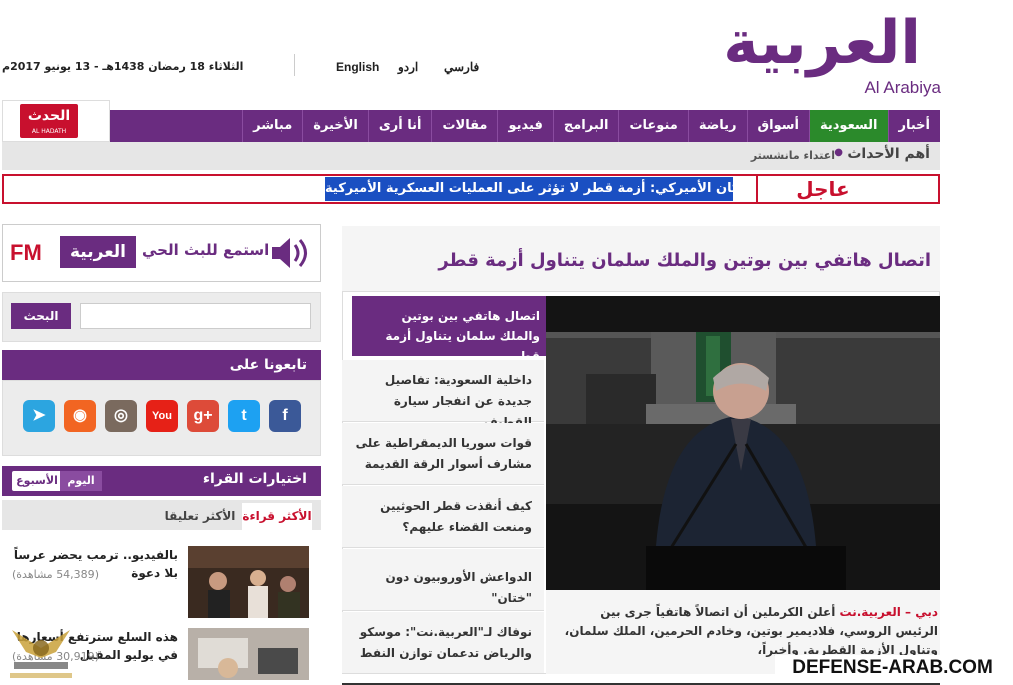 The height and width of the screenshot is (685, 1013). I want to click on google-plus-icon: g+, so click(203, 416).